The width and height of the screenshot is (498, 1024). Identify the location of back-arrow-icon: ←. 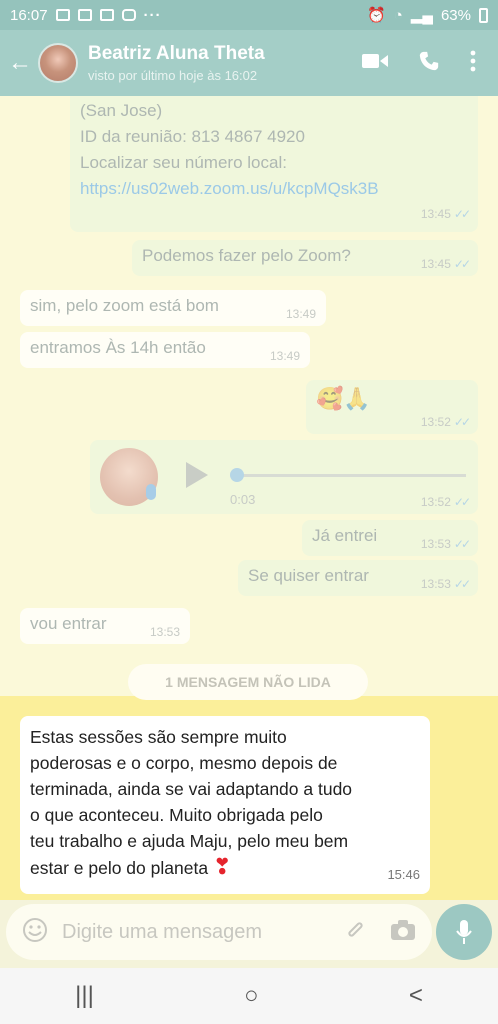
(20, 63).